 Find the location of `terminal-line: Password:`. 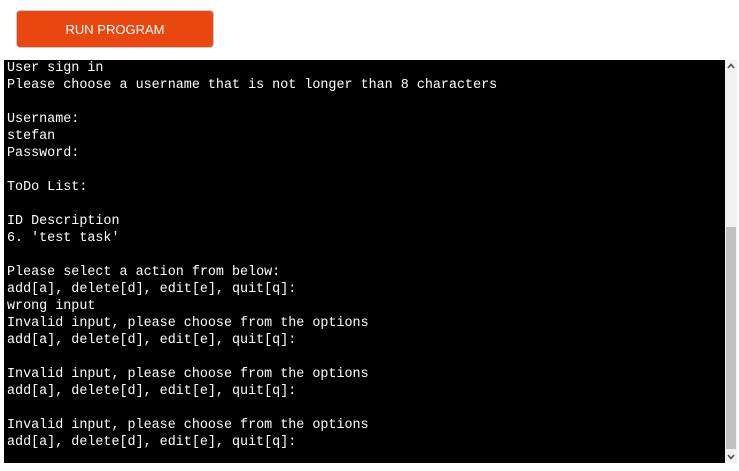

terminal-line: Password: is located at coordinates (43, 153).